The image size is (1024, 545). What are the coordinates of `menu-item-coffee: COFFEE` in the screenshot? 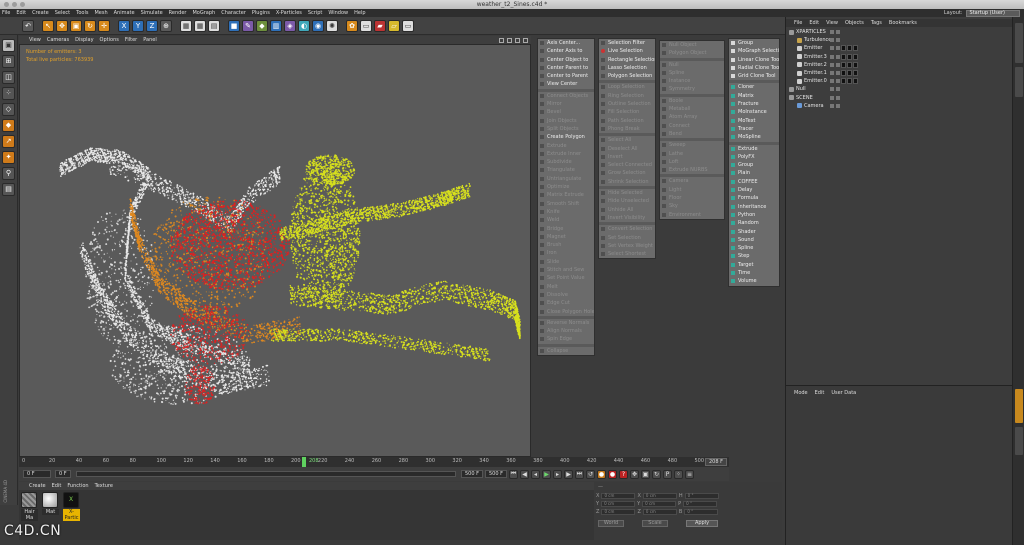 It's located at (754, 182).